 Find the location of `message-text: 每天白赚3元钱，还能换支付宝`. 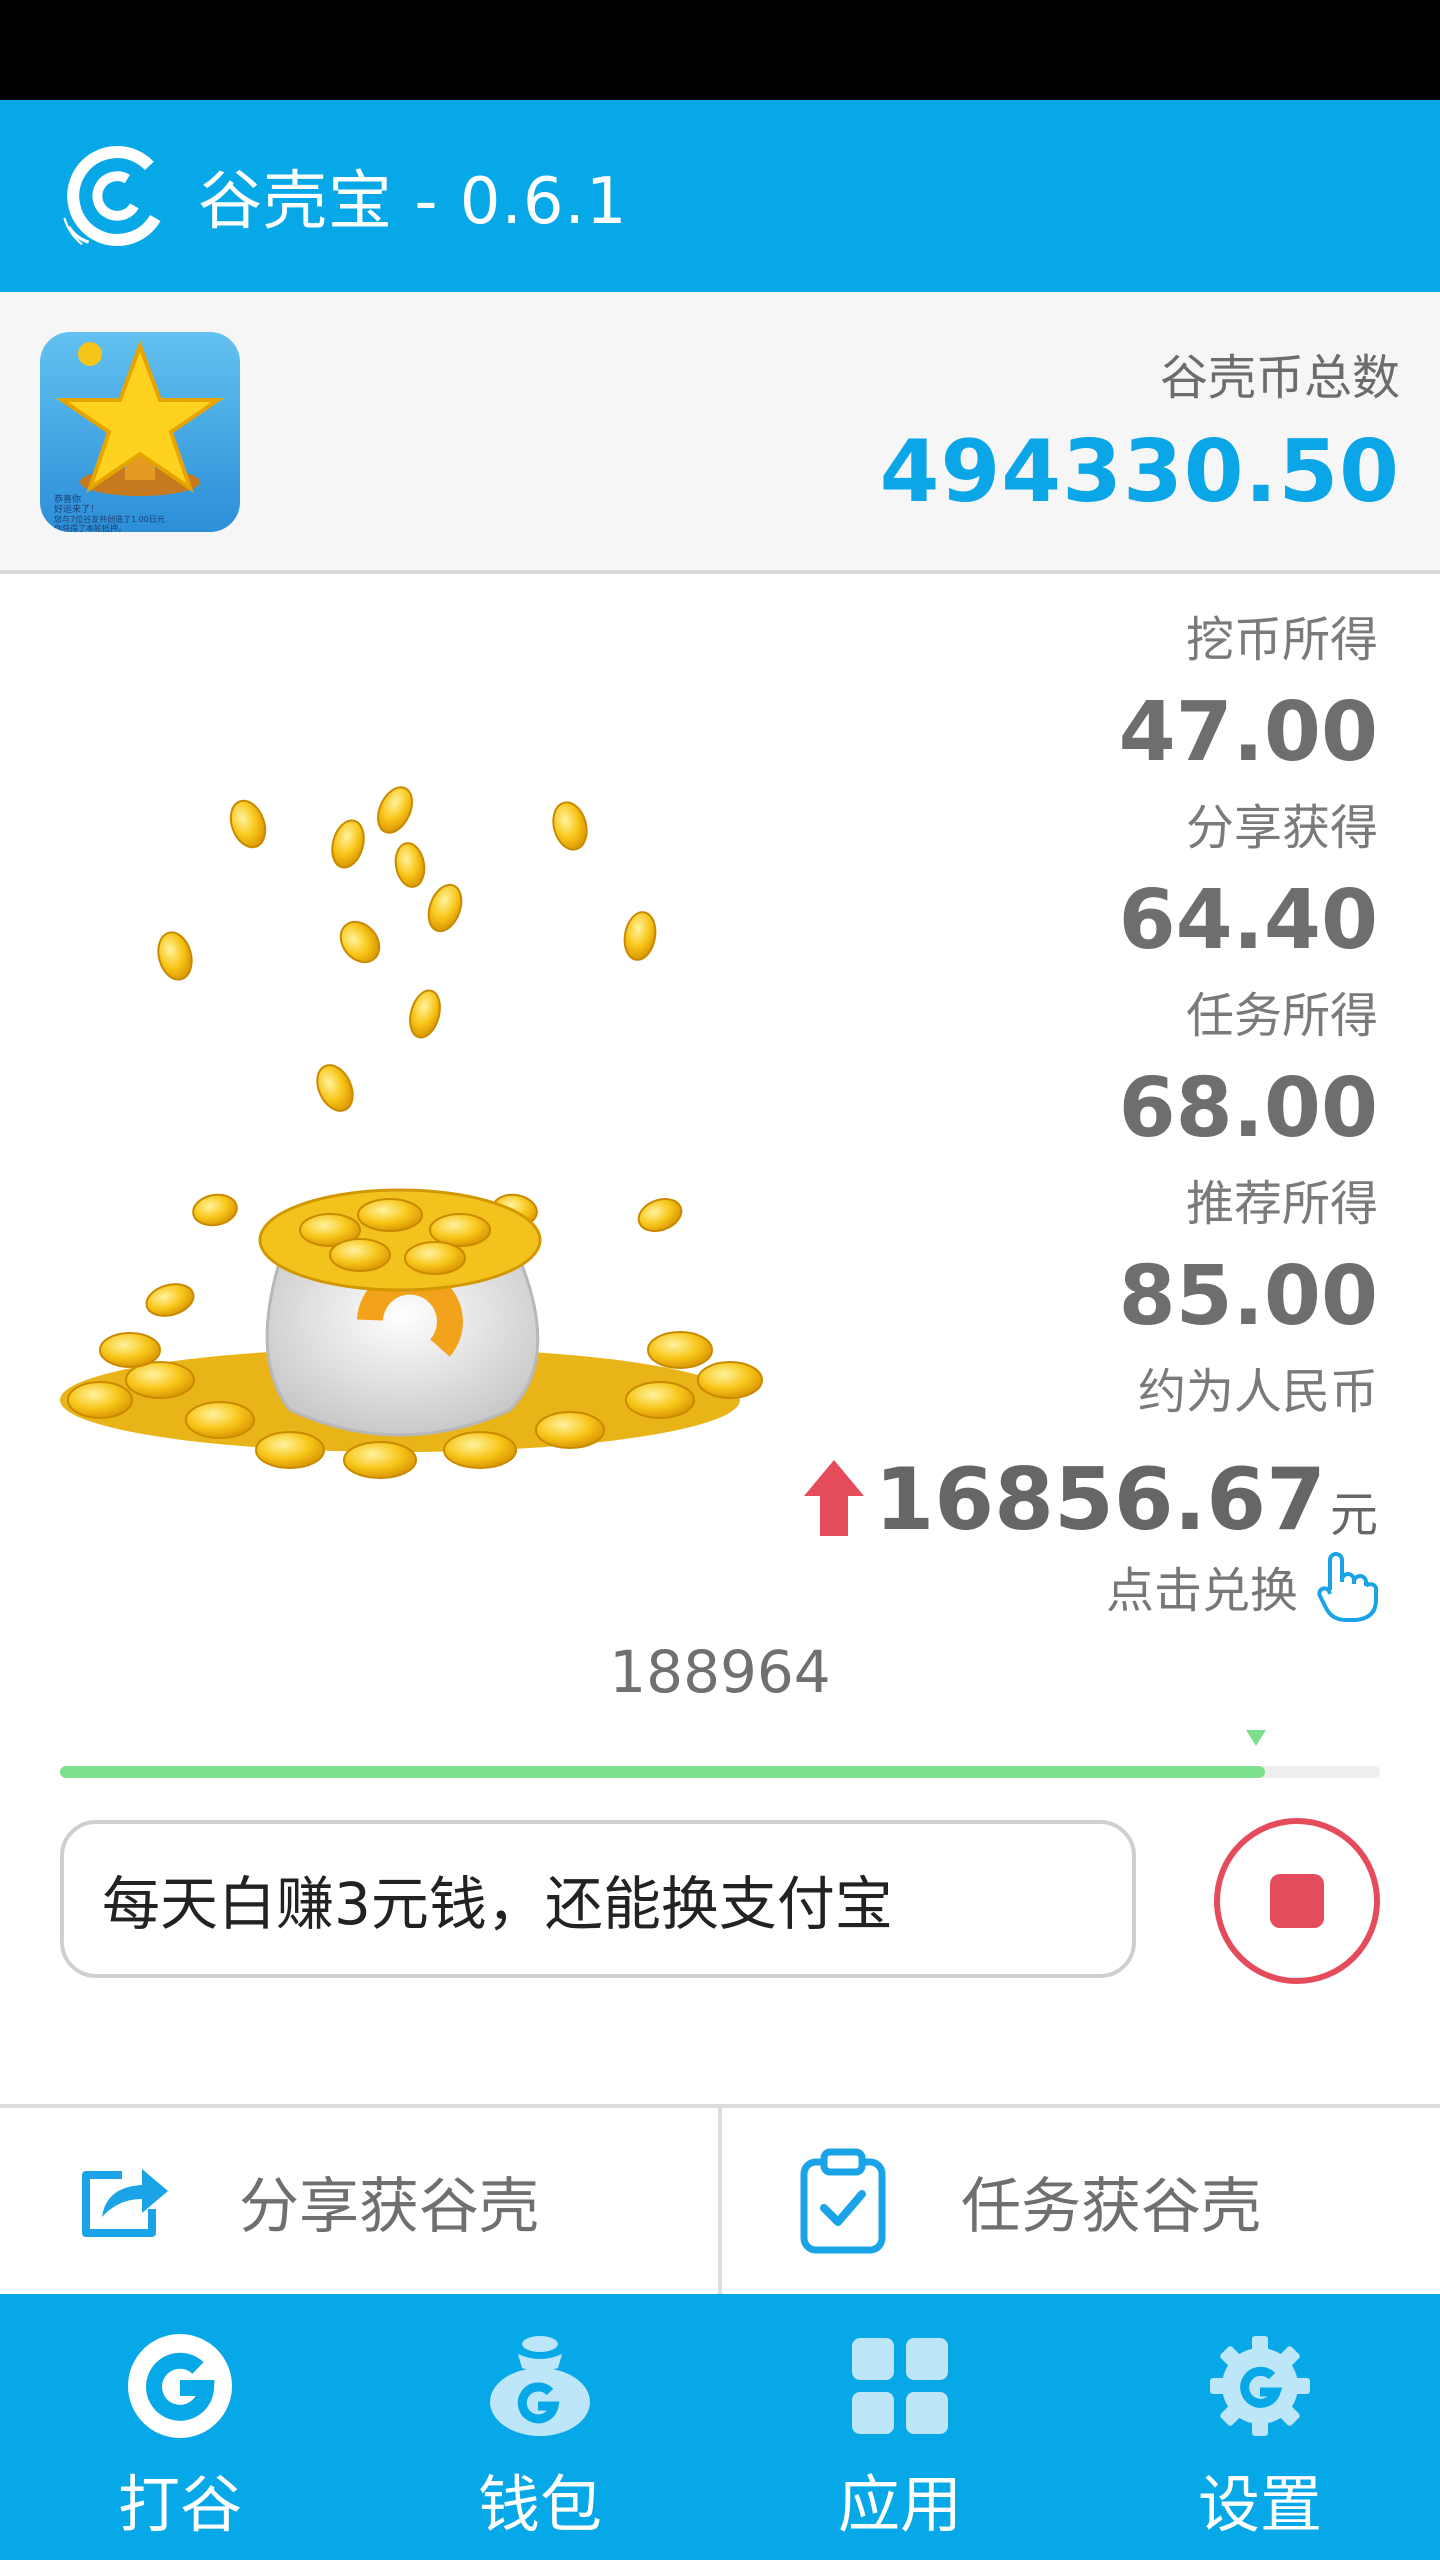

message-text: 每天白赚3元钱，还能换支付宝 is located at coordinates (497, 1904).